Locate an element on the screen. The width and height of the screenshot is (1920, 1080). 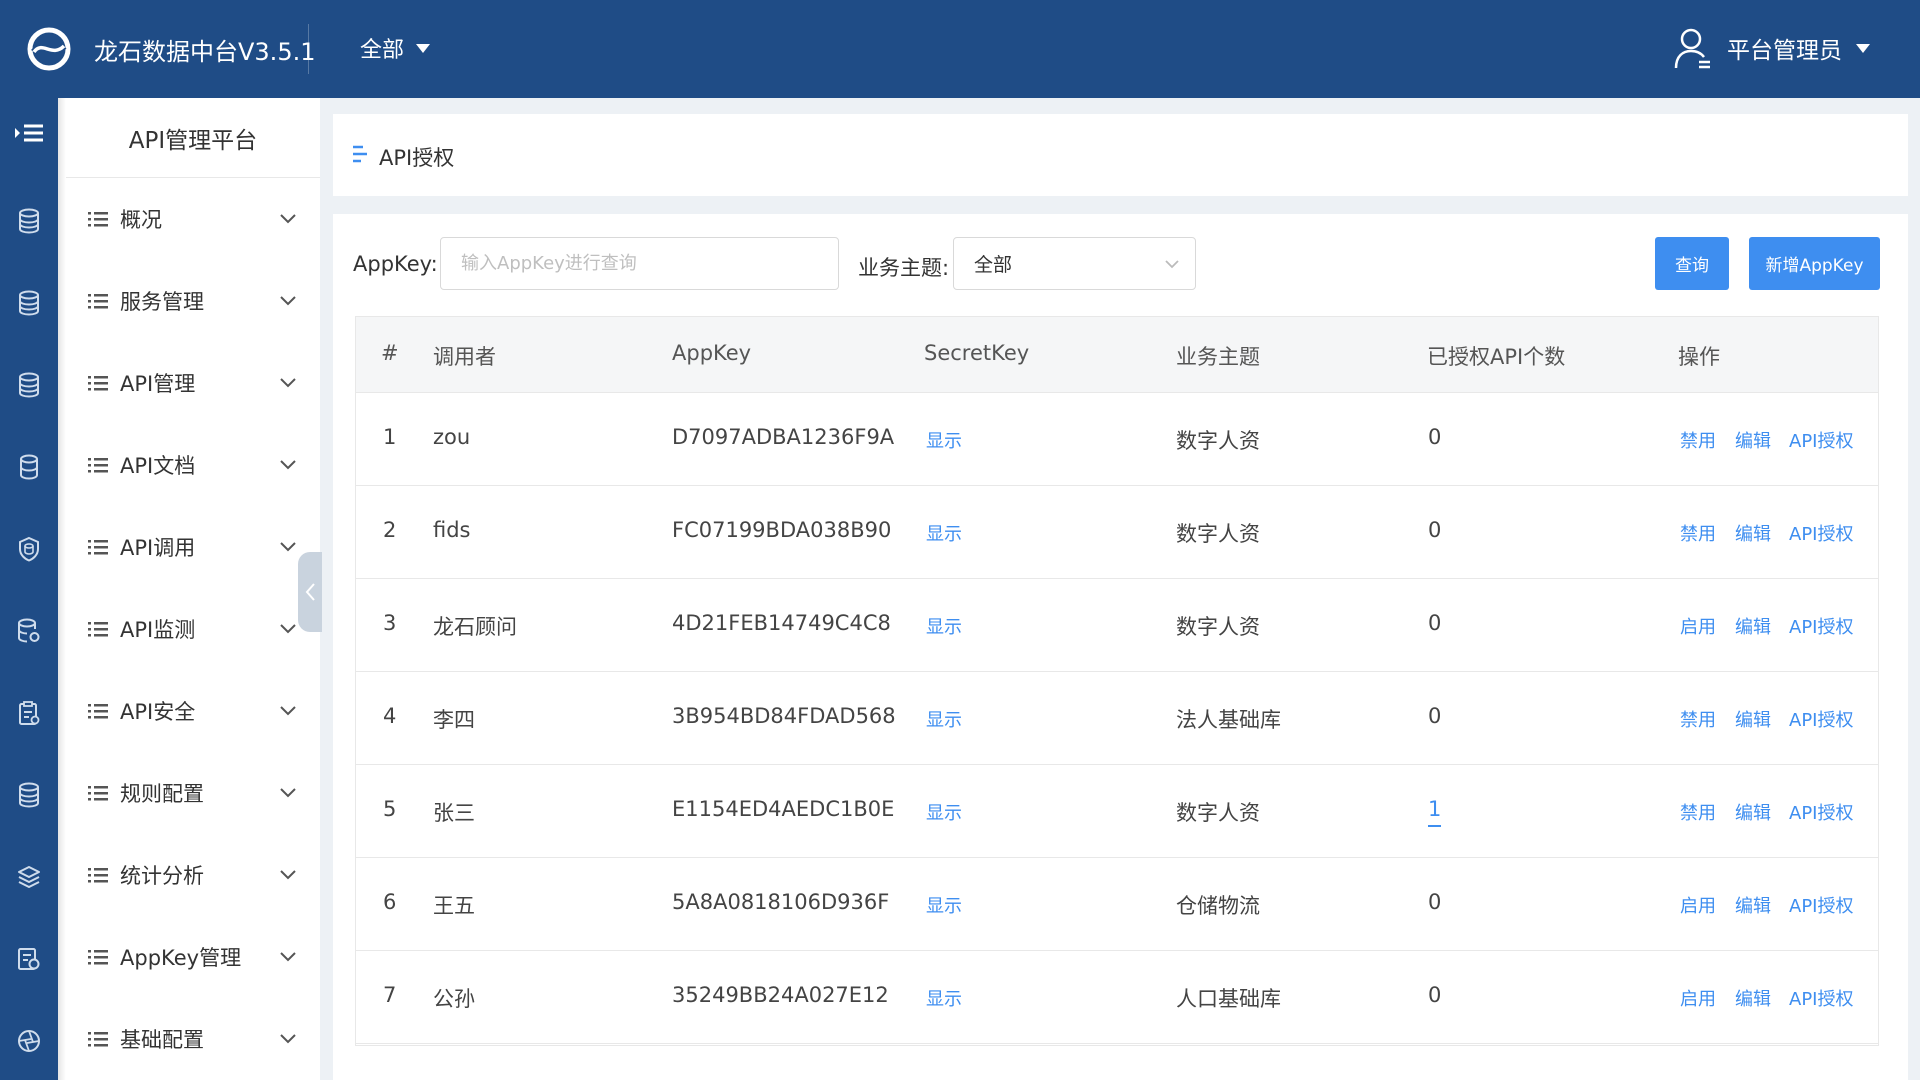
sidebar-item-rule-config: 规则配置 is located at coordinates (193, 793).